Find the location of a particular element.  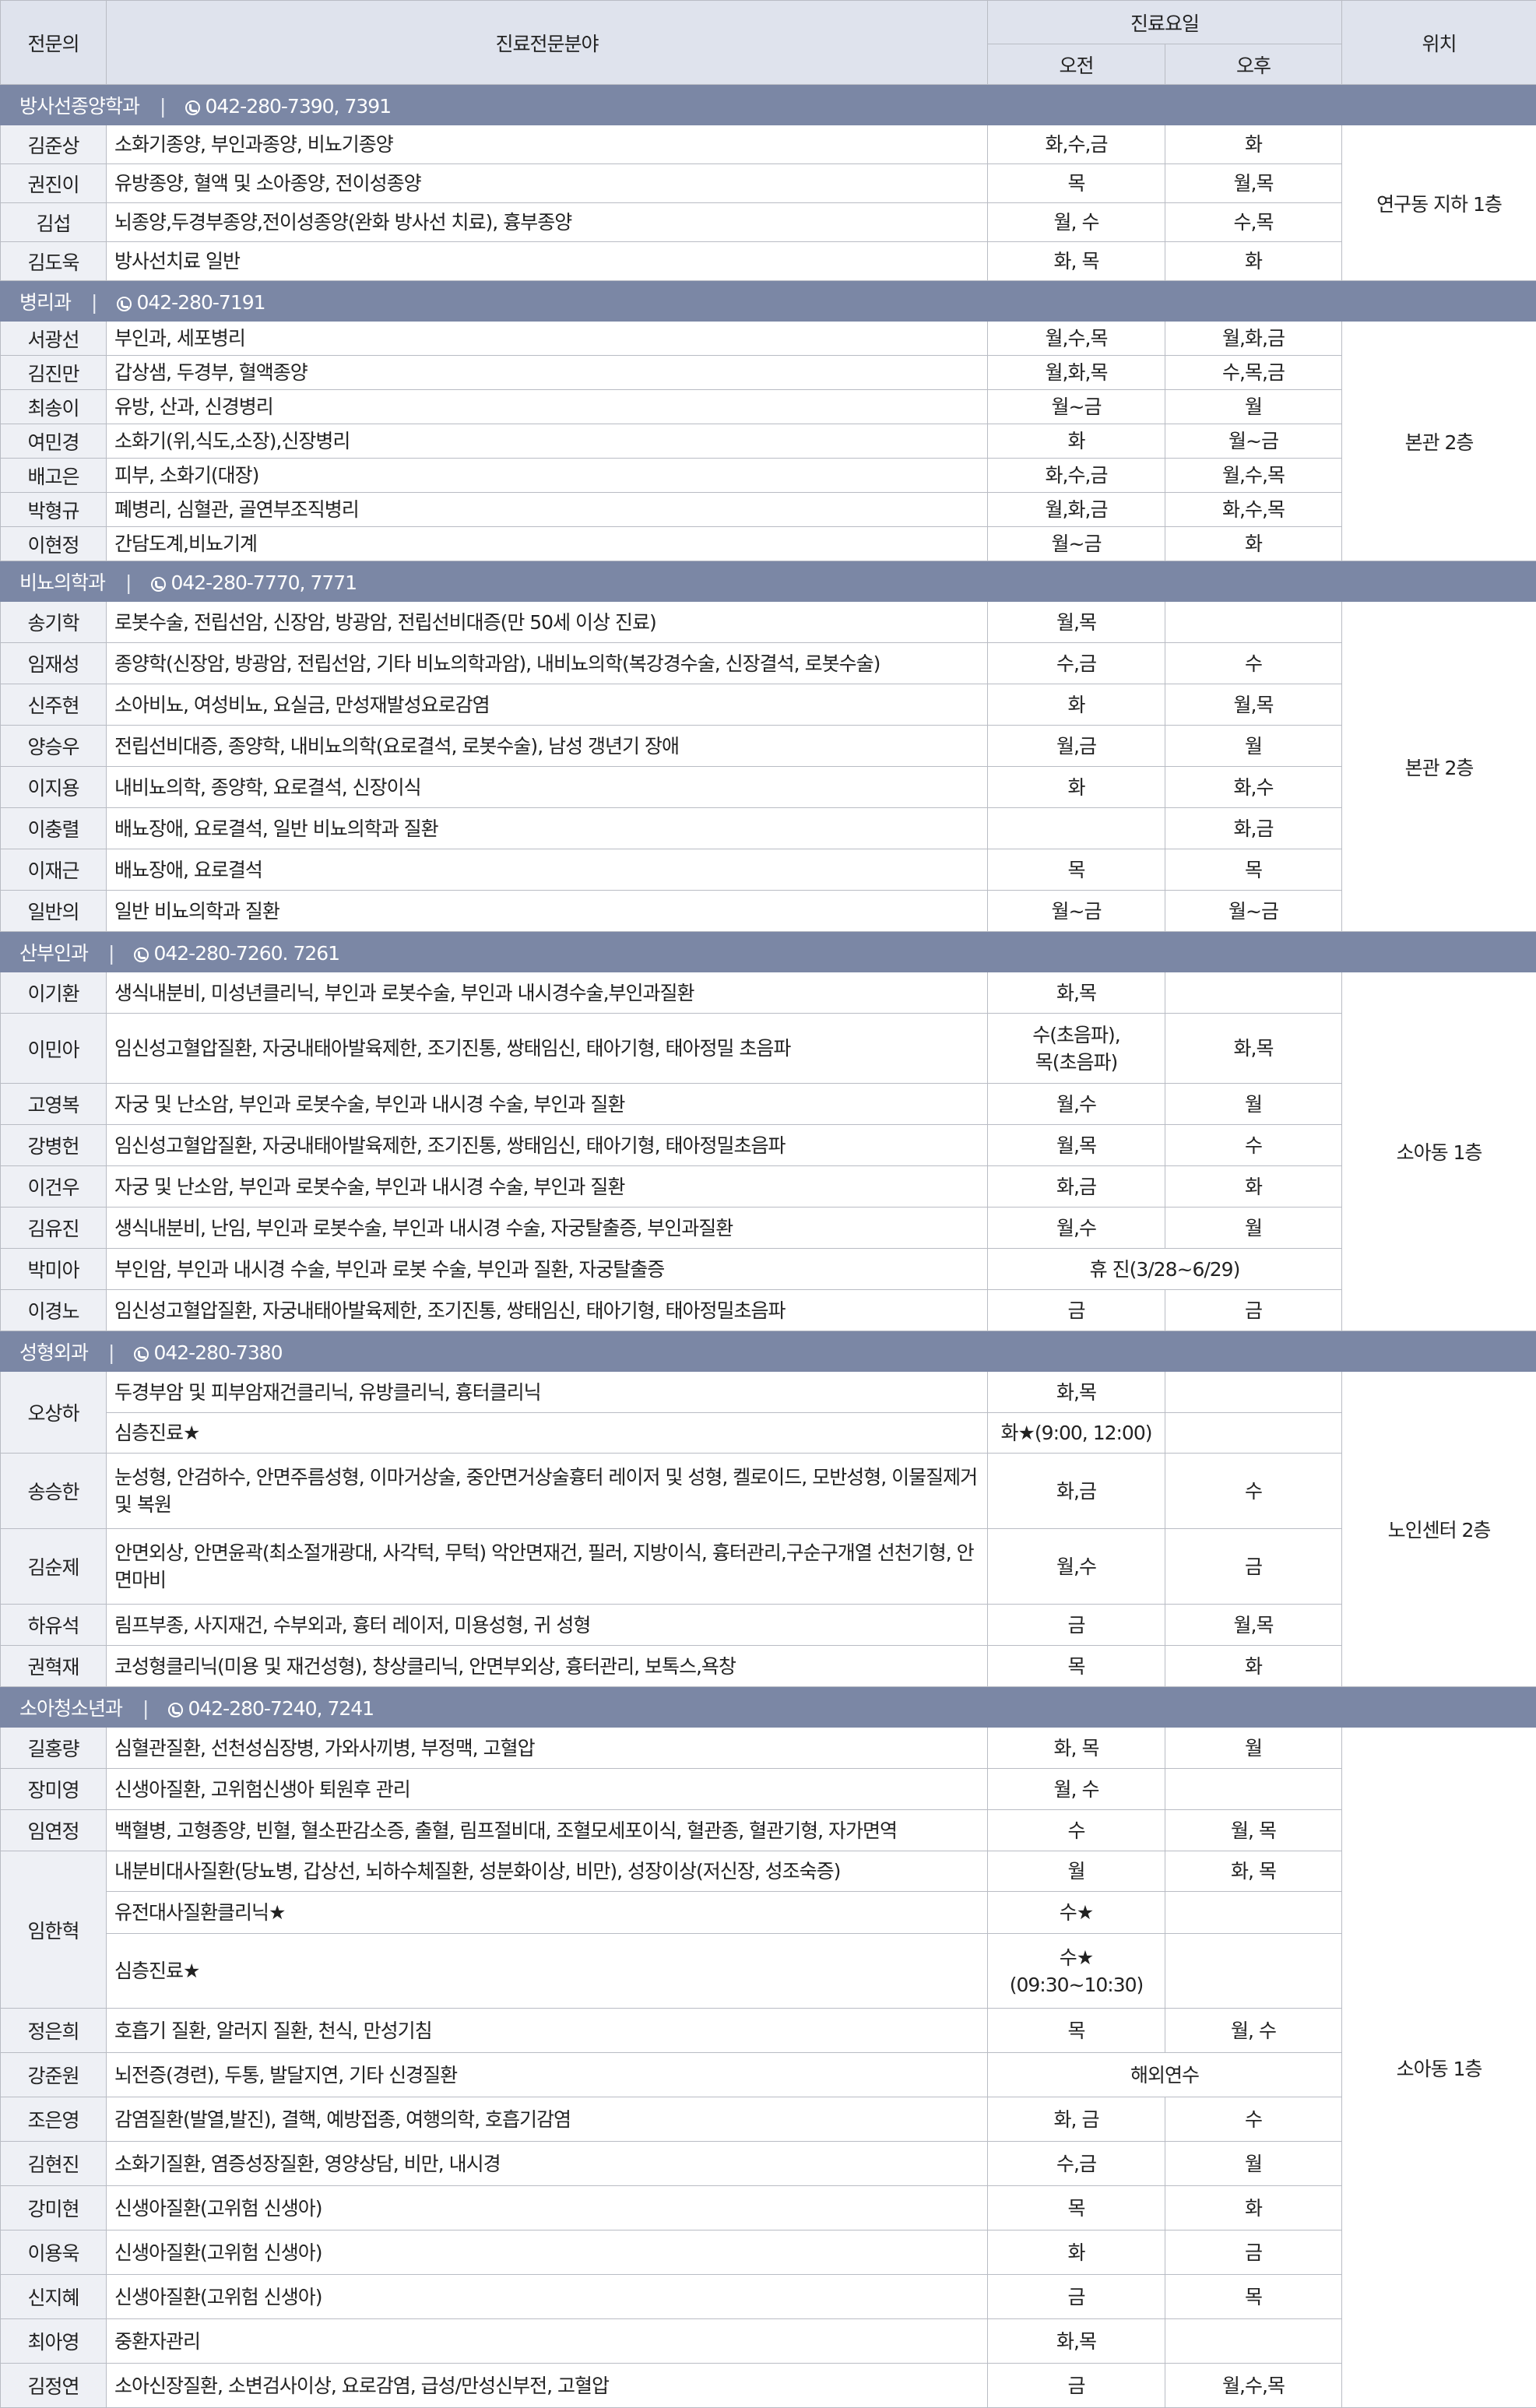

pm-schedule: 목 is located at coordinates (1253, 2297).